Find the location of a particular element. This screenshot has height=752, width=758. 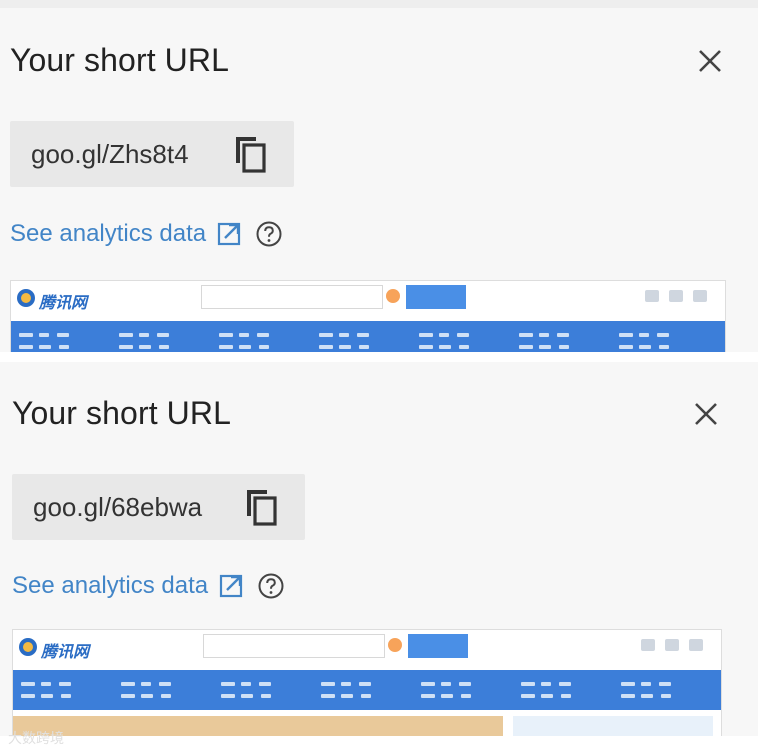

preview-side-banner is located at coordinates (613, 726).